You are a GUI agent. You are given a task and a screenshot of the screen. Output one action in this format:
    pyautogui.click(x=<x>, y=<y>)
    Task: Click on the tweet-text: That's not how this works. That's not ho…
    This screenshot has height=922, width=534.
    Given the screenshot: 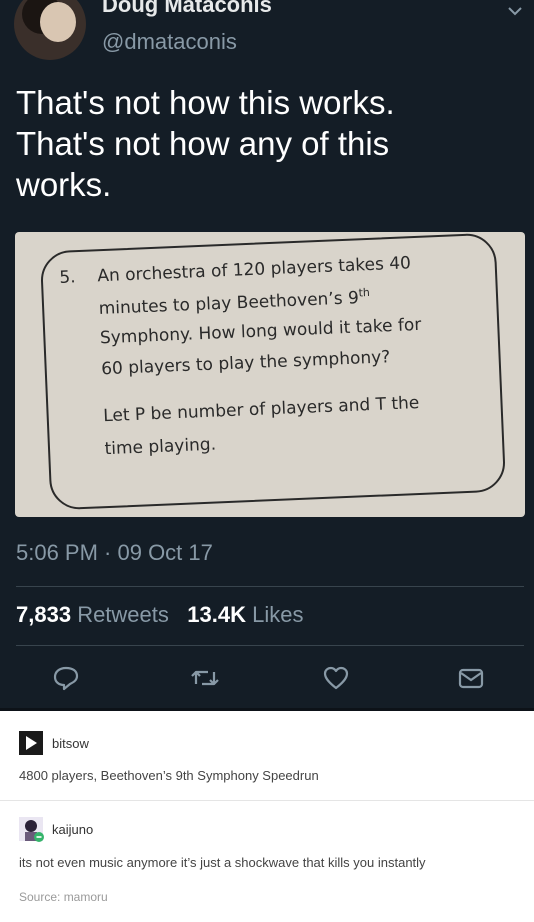 What is the action you would take?
    pyautogui.click(x=268, y=143)
    